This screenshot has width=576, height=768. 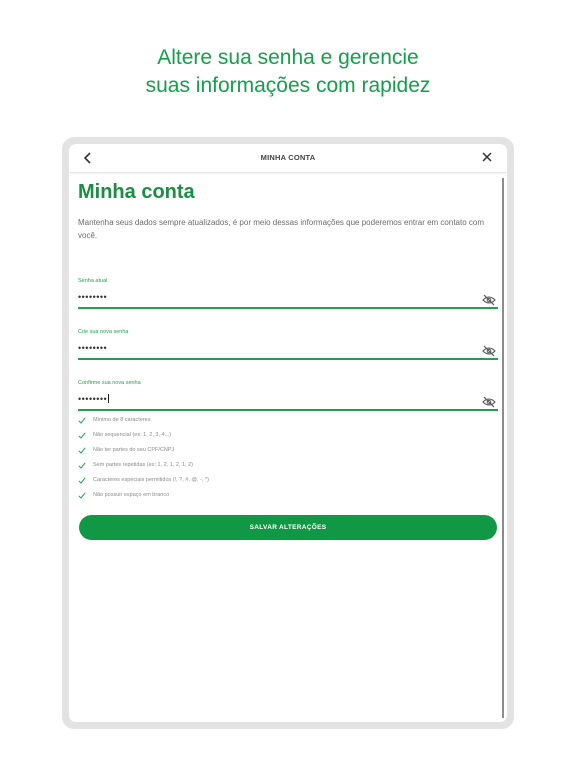 What do you see at coordinates (122, 420) in the screenshot?
I see `rule-text: Mínimo de 8 caracteres` at bounding box center [122, 420].